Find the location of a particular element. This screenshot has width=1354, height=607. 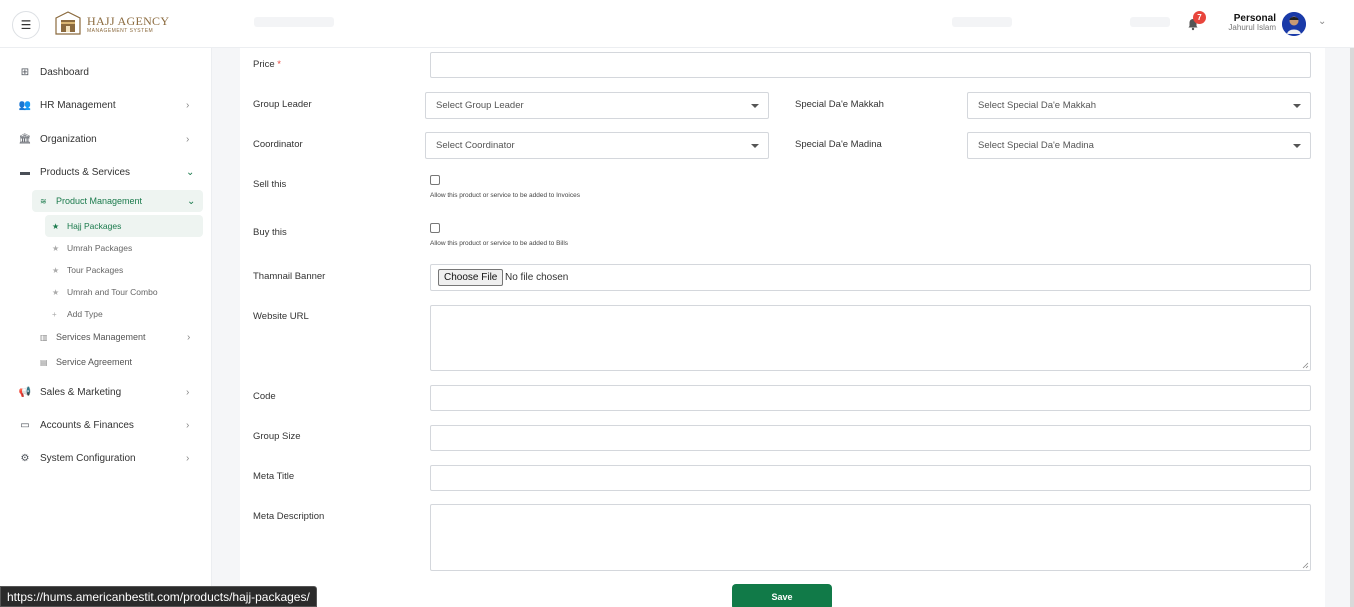

sidebar-item-hr-management: 👥 HR Management › is located at coordinates (106, 105).